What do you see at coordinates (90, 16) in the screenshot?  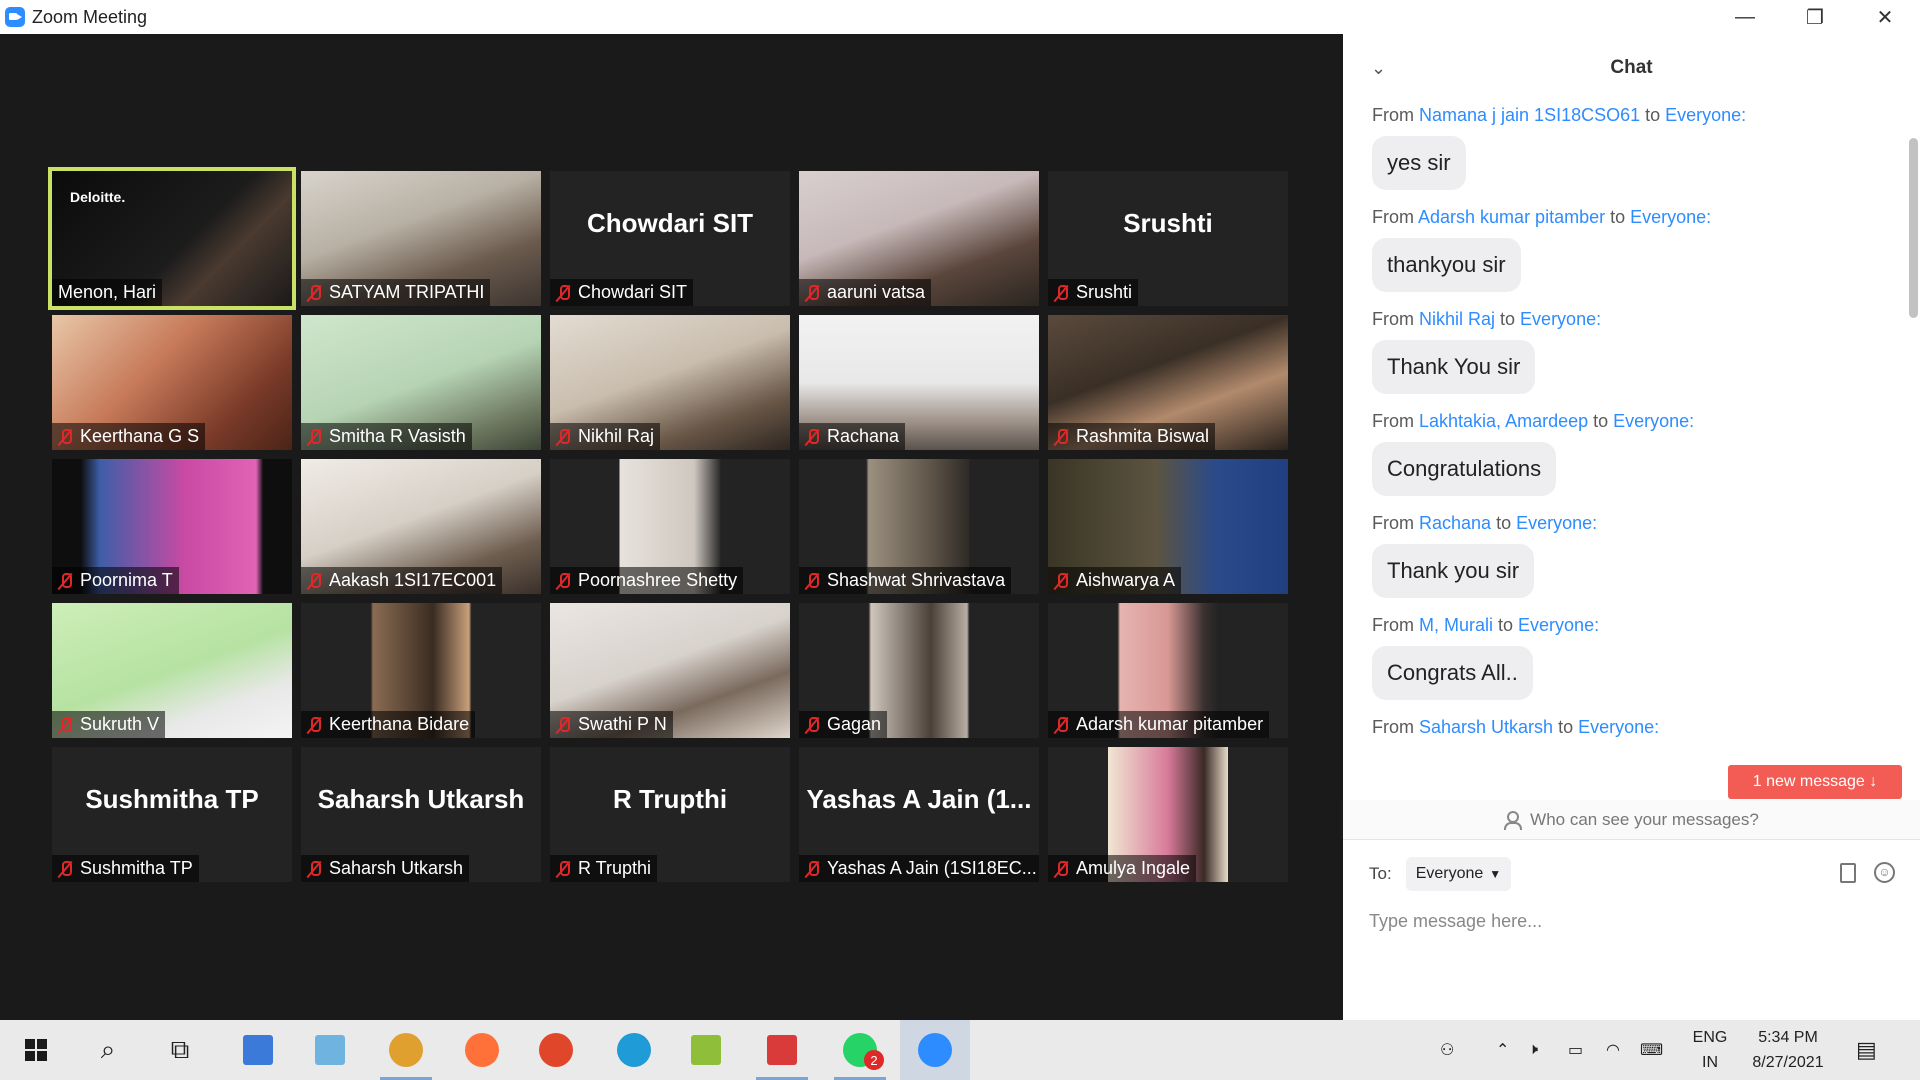 I see `window-title: Zoom Meeting` at bounding box center [90, 16].